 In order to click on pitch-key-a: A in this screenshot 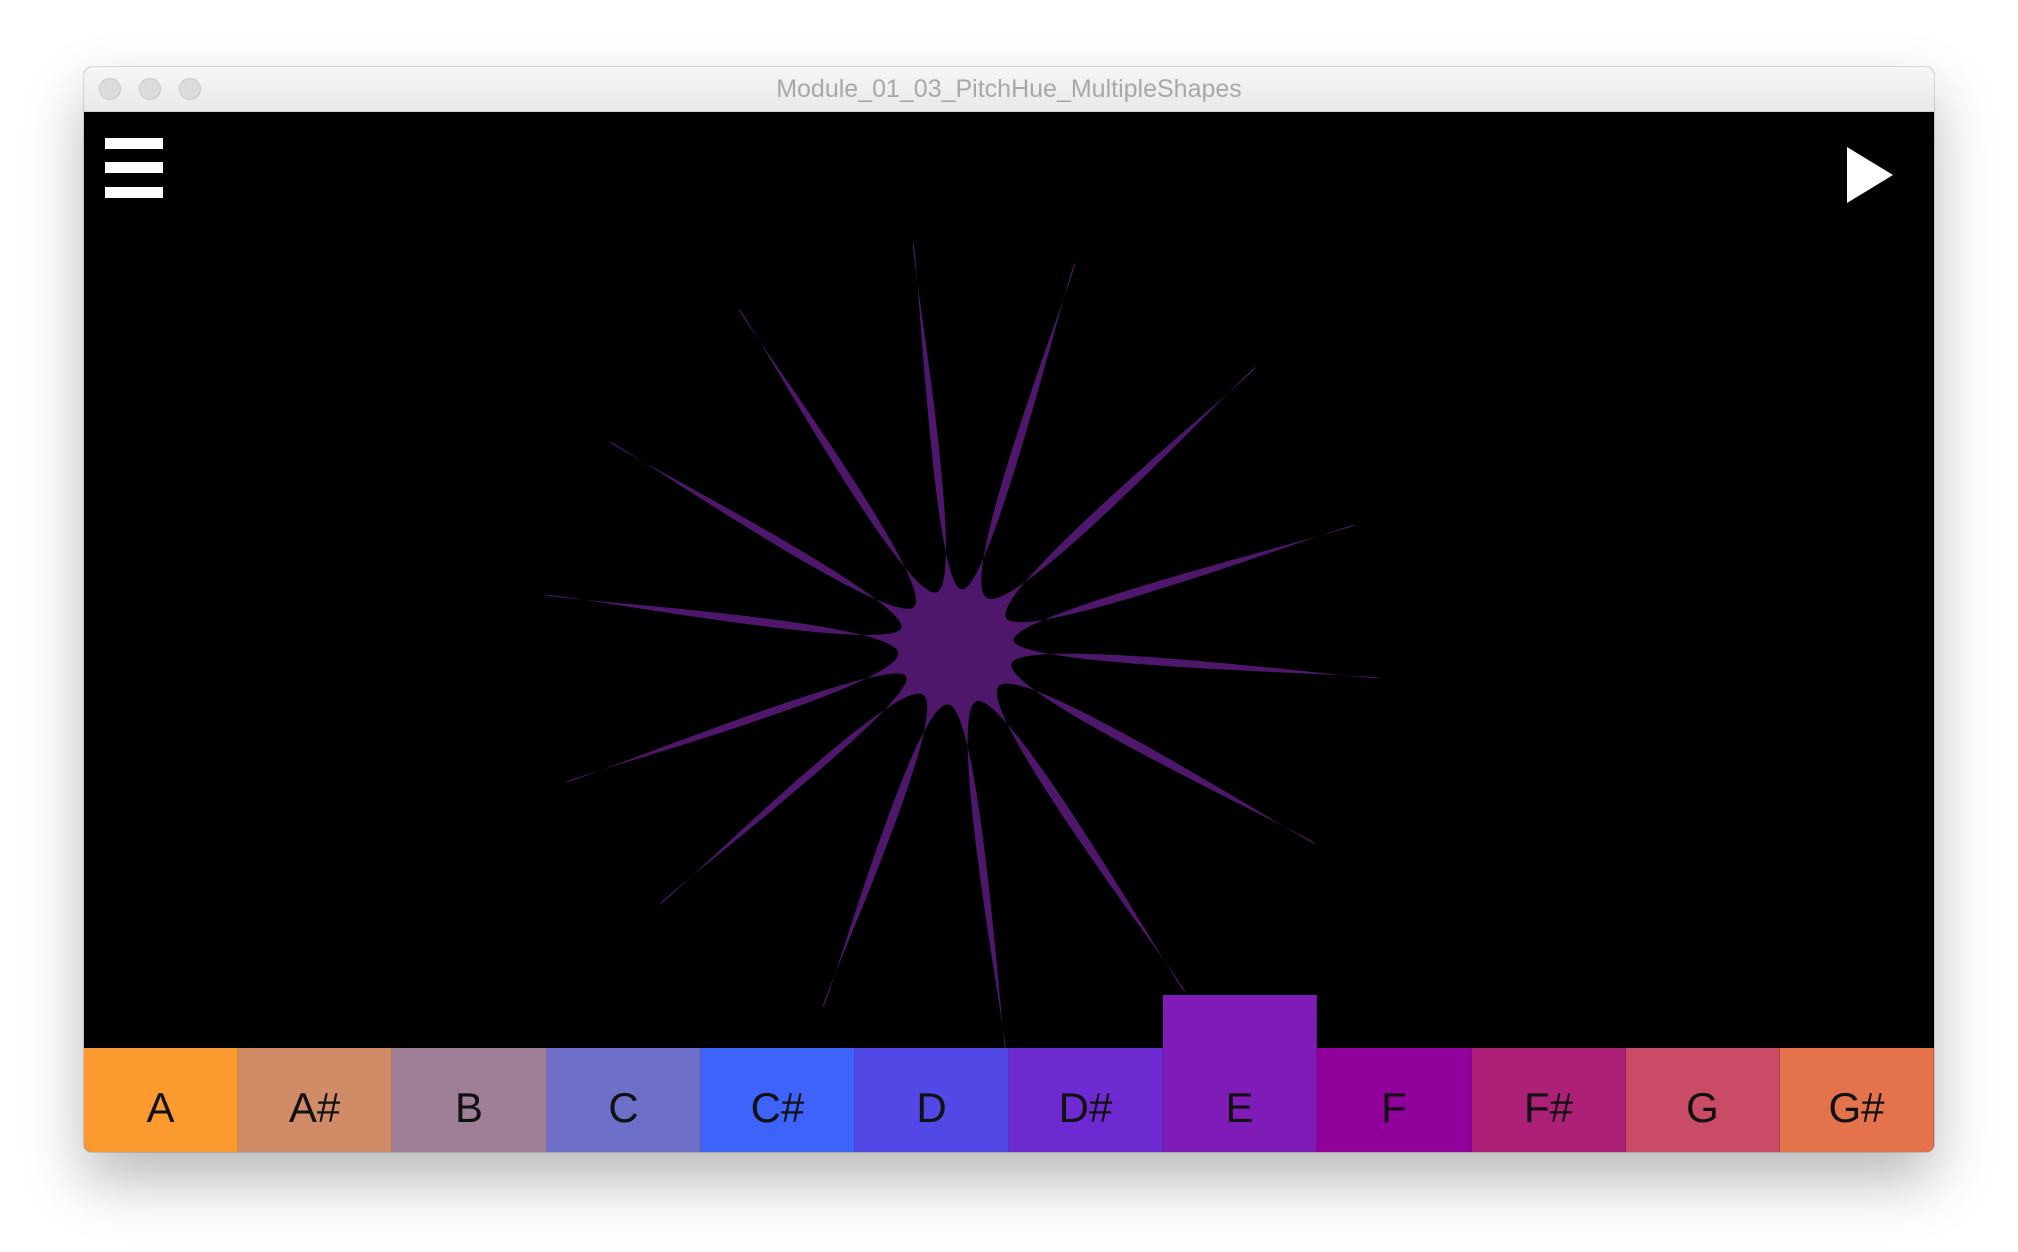, I will do `click(161, 1100)`.